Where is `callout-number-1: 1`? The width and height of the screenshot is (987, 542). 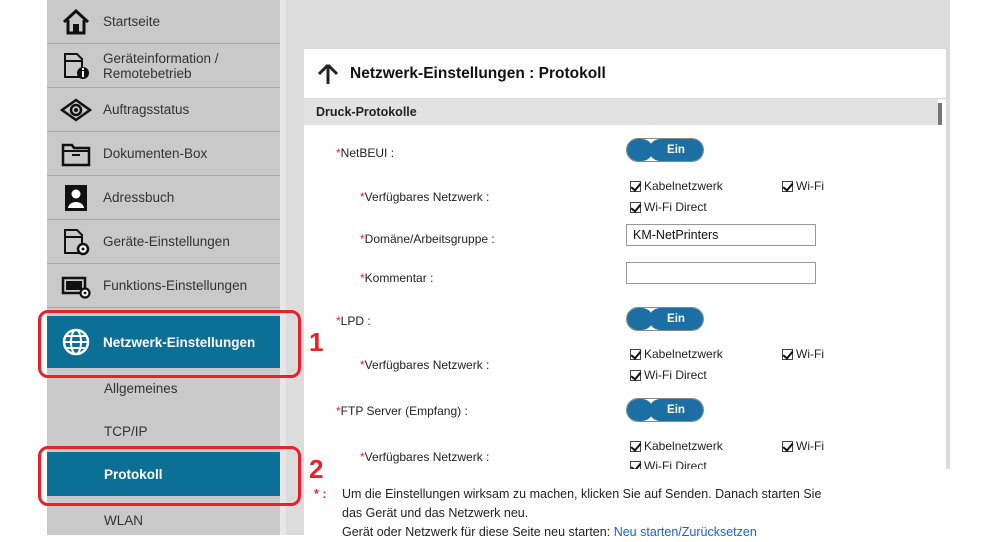
callout-number-1: 1 is located at coordinates (316, 342).